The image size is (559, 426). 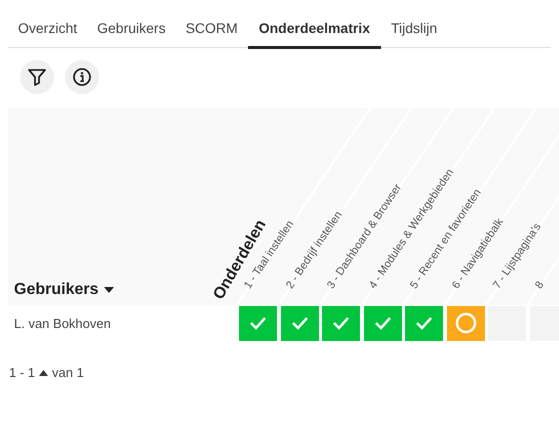 I want to click on tab: Tijdslijn, so click(x=414, y=24).